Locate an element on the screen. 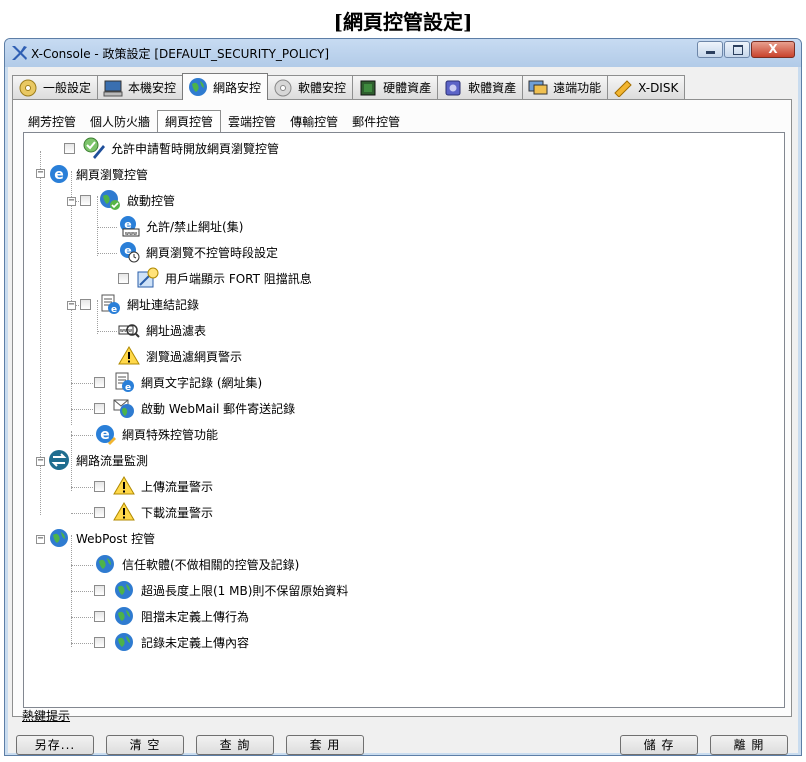 The width and height of the screenshot is (806, 762). tab-hardware-assets: 硬體資產 is located at coordinates (395, 87).